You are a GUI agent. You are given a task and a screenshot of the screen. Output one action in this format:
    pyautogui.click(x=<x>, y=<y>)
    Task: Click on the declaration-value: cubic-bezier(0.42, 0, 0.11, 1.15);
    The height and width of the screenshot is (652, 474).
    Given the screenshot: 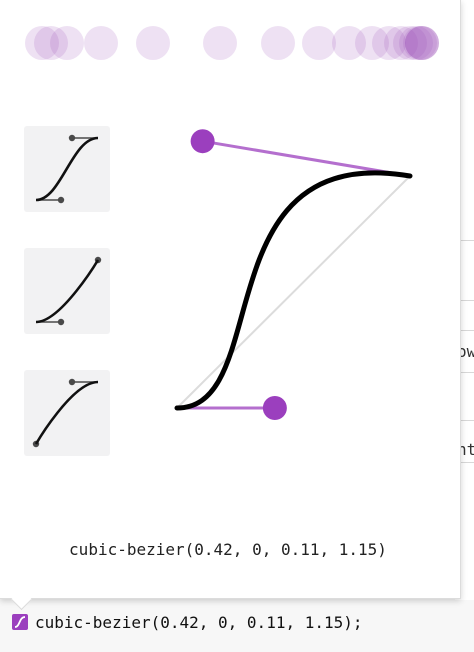 What is the action you would take?
    pyautogui.click(x=199, y=622)
    